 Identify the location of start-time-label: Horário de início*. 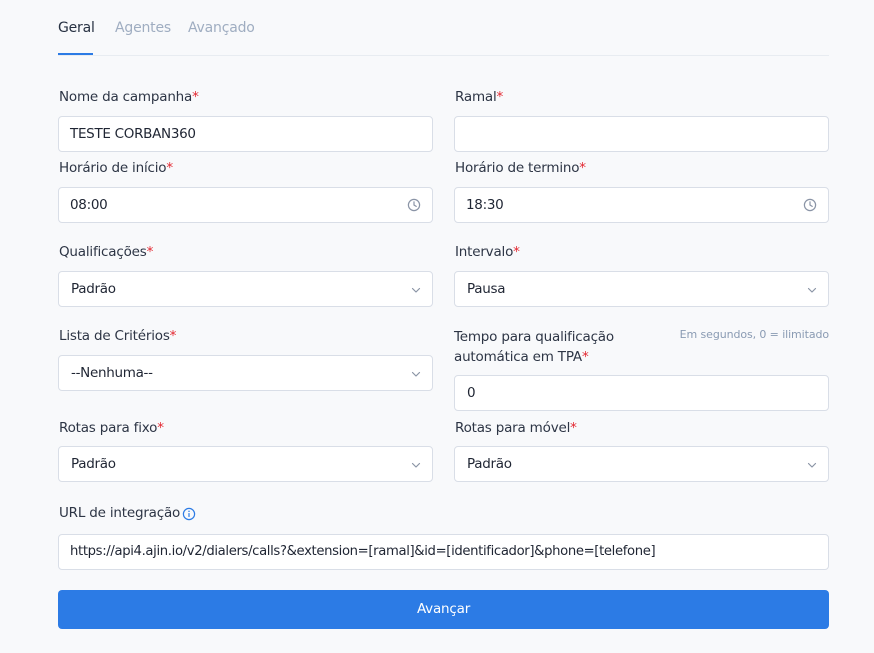
(116, 168).